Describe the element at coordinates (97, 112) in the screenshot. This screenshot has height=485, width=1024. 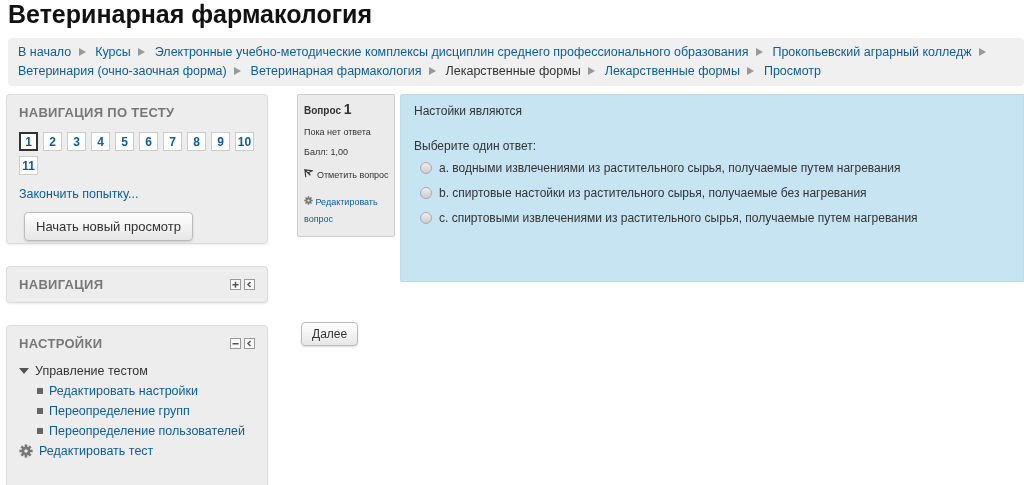
I see `block-title: НАВИГАЦИЯ ПО ТЕСТУ` at that location.